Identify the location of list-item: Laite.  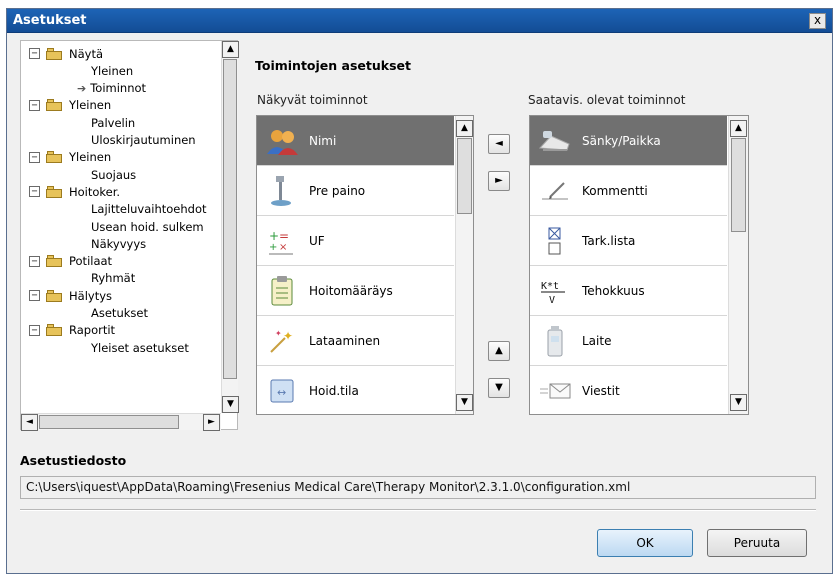
(628, 341).